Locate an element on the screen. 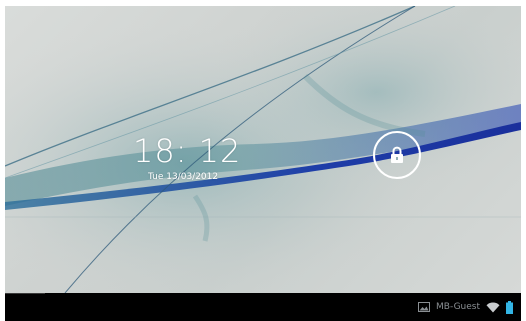 The image size is (526, 321). lock-screen-date: Tue 13/03/2012 is located at coordinates (183, 177).